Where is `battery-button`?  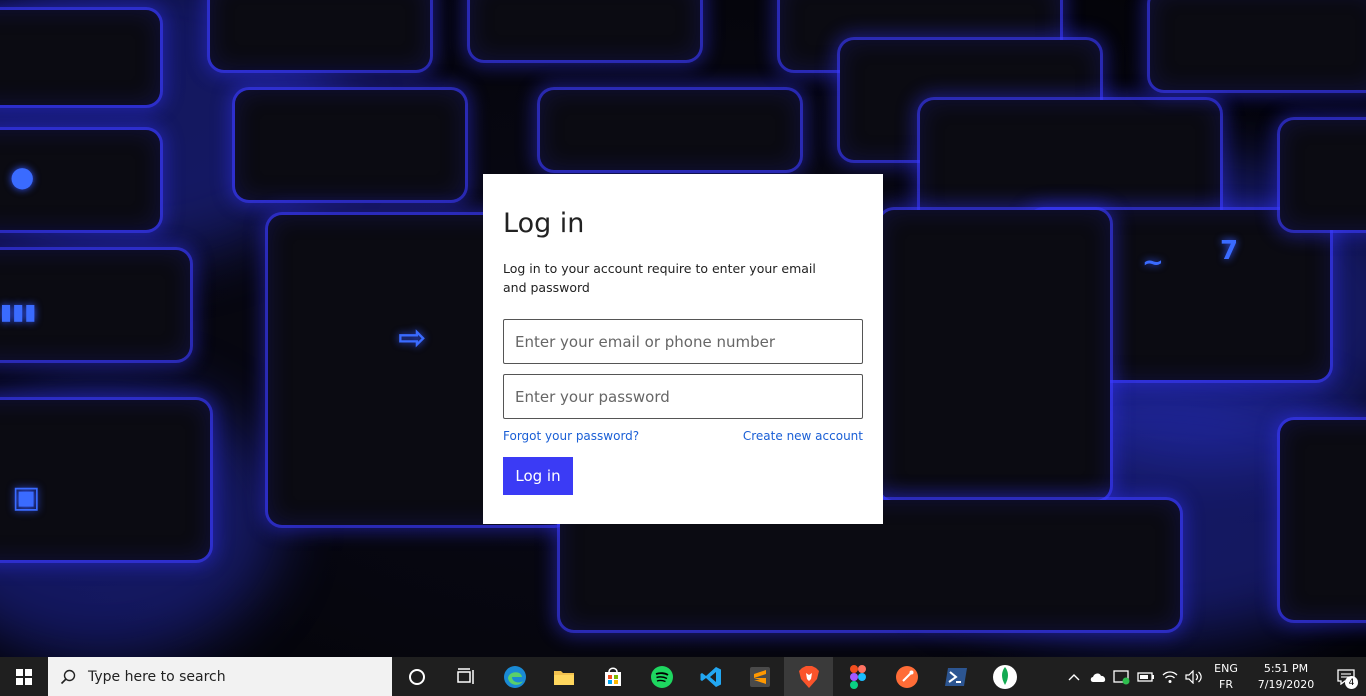 battery-button is located at coordinates (1146, 676).